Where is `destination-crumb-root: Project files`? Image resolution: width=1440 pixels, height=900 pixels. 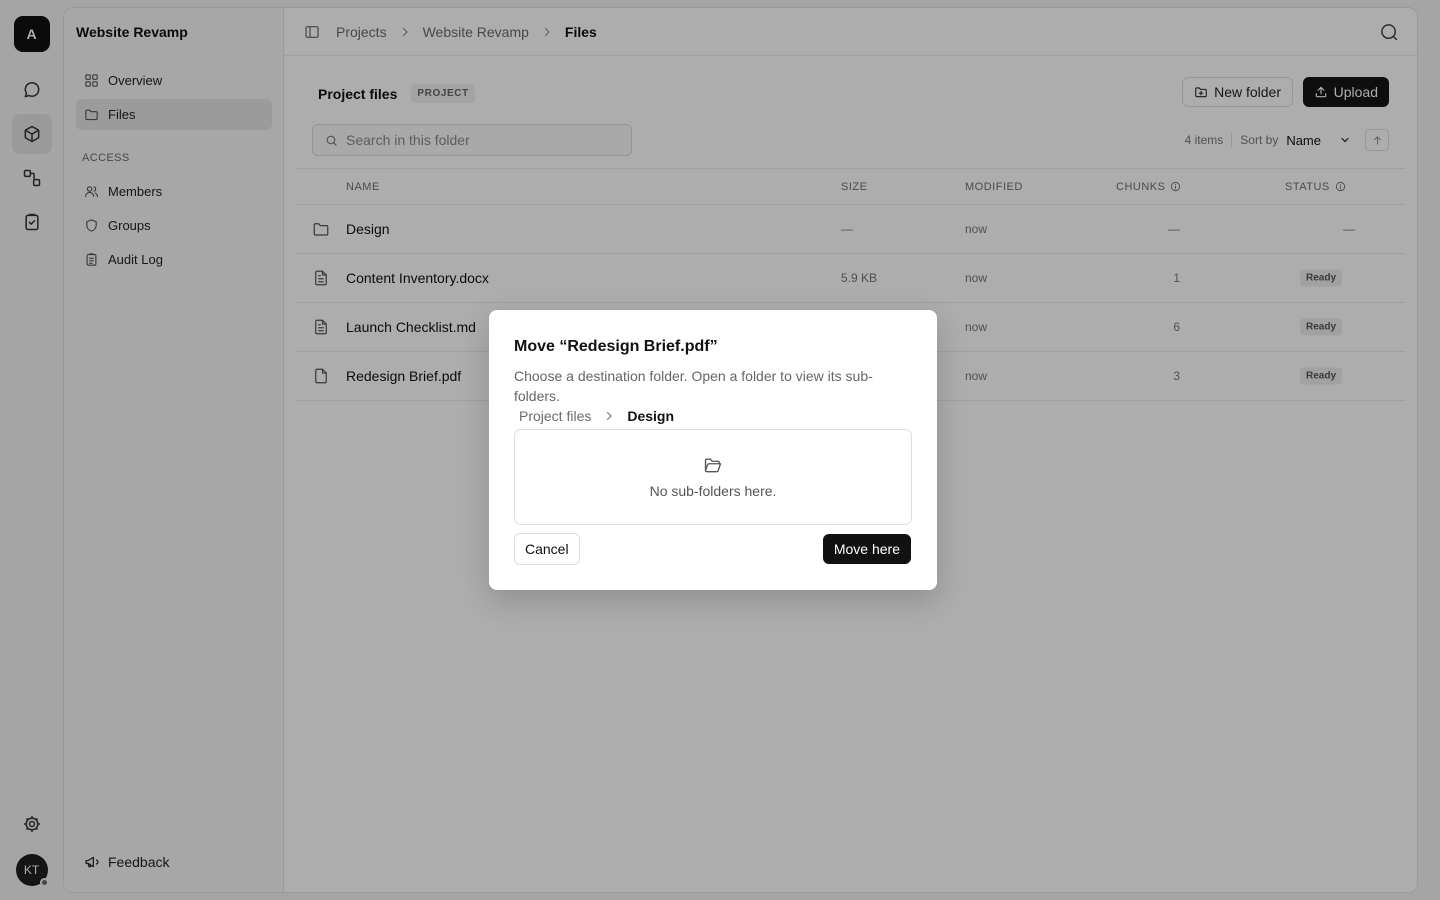
destination-crumb-root: Project files is located at coordinates (555, 416).